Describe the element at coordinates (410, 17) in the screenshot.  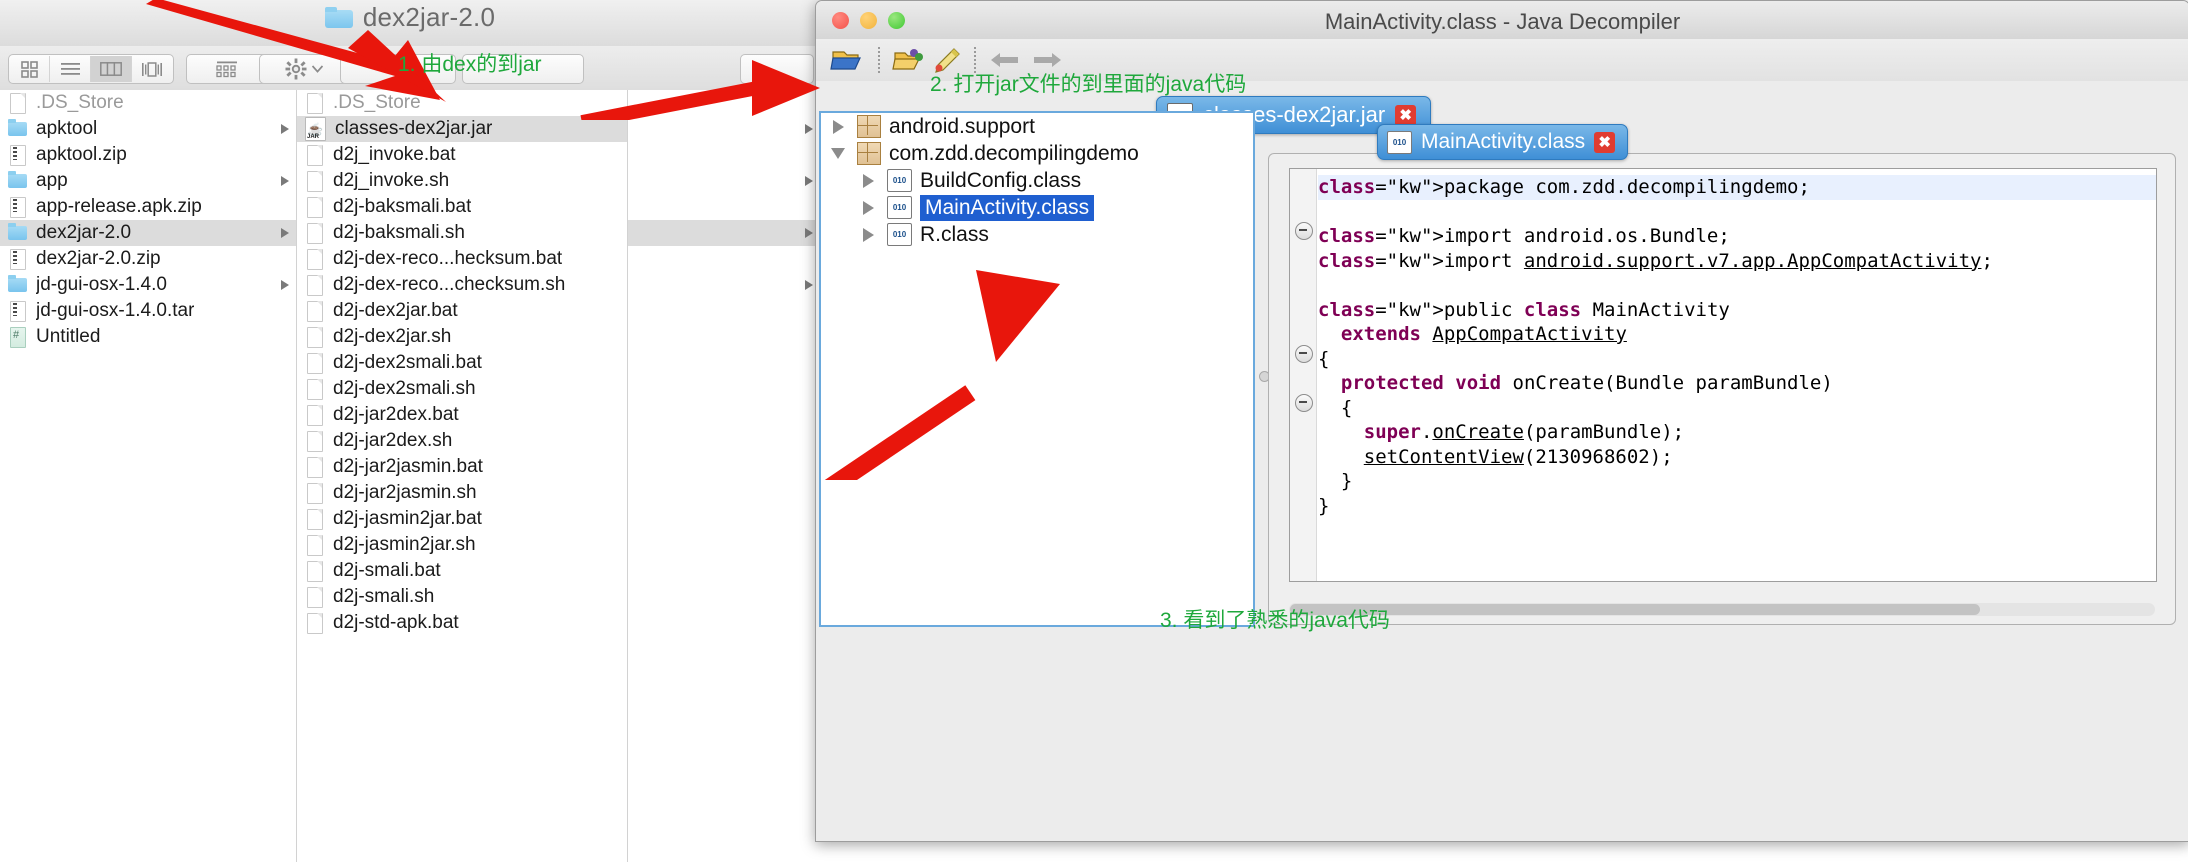
I see `finder-title-wrap: dex2jar-2.0` at that location.